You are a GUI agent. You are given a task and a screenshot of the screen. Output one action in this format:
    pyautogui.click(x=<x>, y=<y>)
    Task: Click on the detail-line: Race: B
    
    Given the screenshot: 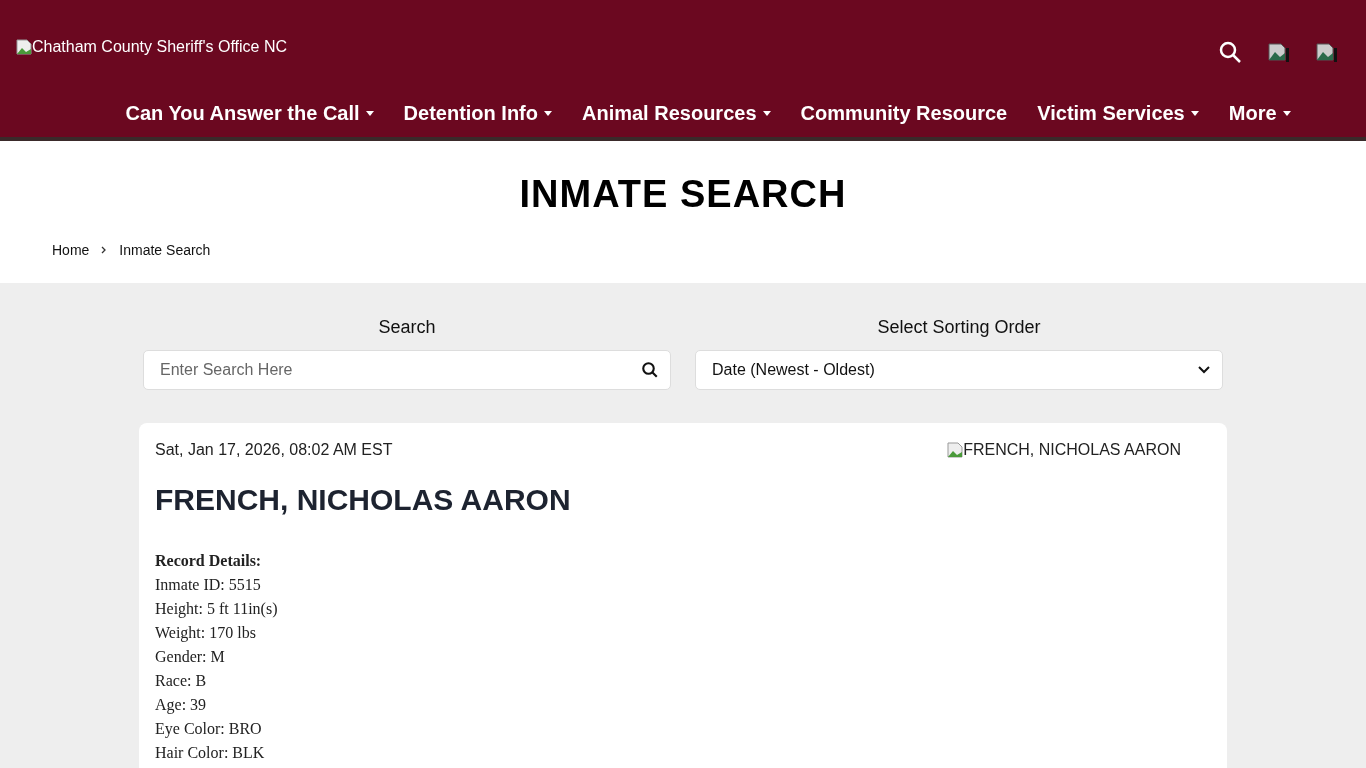 What is the action you would take?
    pyautogui.click(x=181, y=681)
    